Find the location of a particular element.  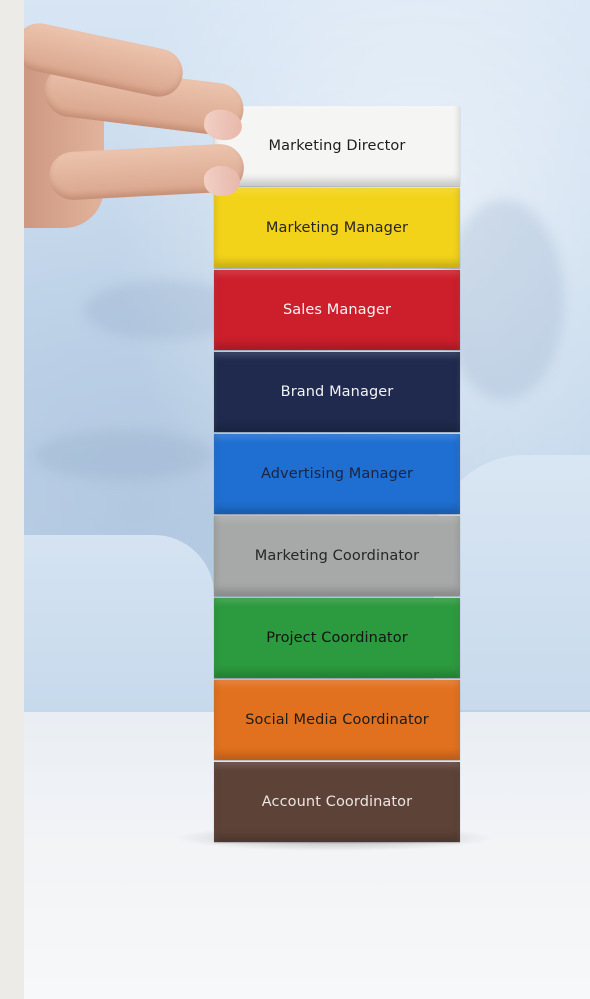

block-label: Social Media Coordinator is located at coordinates (337, 720).